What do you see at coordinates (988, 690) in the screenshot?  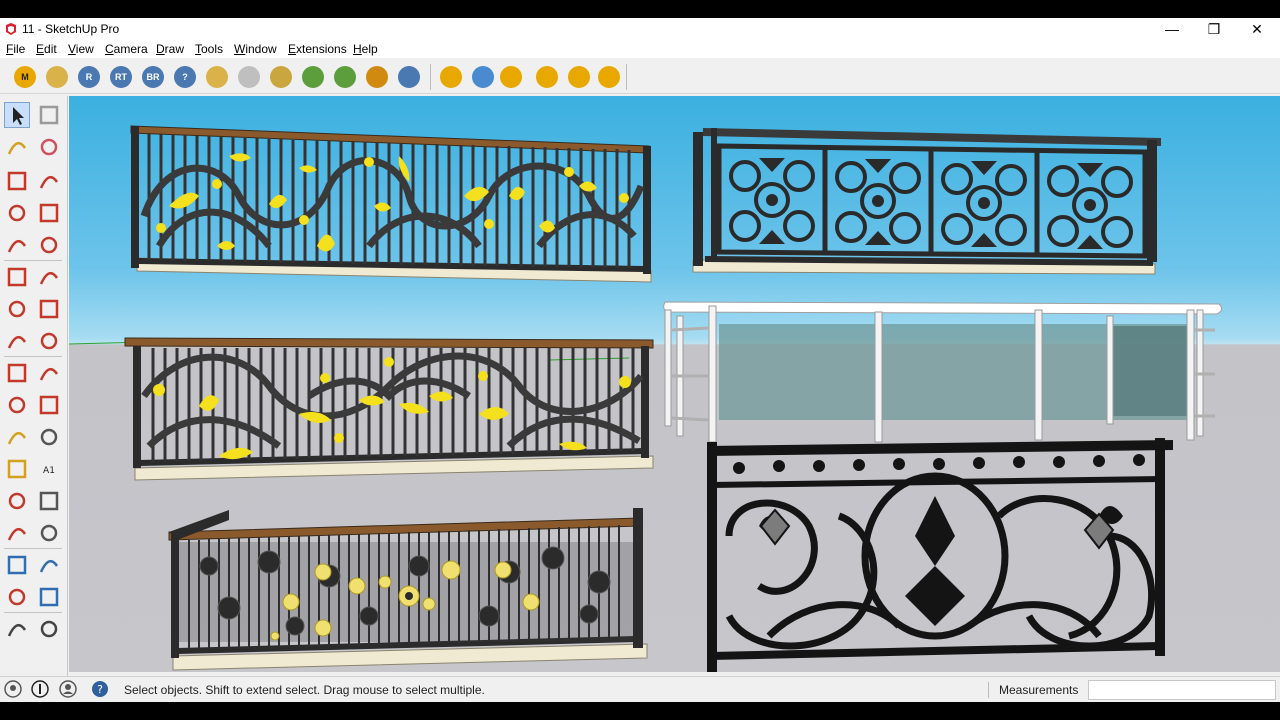 I see `status-divider` at bounding box center [988, 690].